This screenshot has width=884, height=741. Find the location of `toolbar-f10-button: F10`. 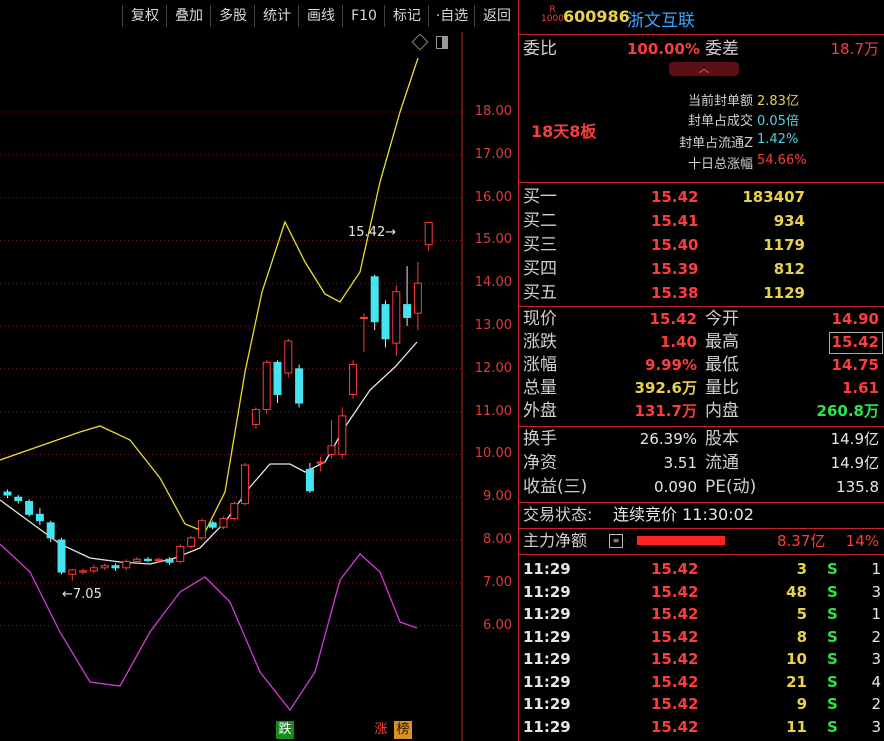

toolbar-f10-button: F10 is located at coordinates (363, 16).